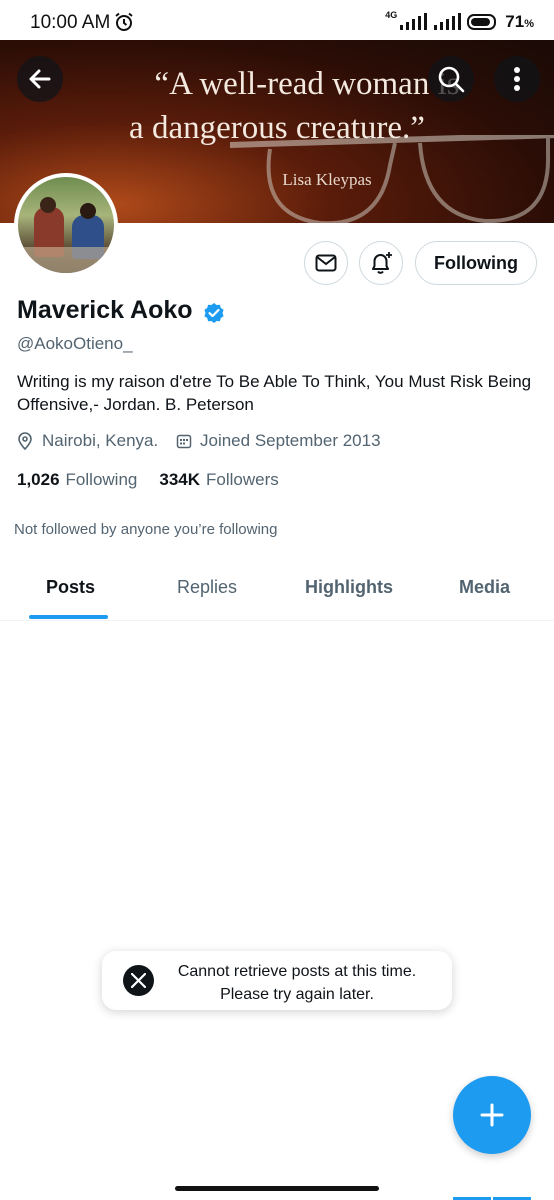 The width and height of the screenshot is (554, 1200). I want to click on back-arrow-icon, so click(40, 79).